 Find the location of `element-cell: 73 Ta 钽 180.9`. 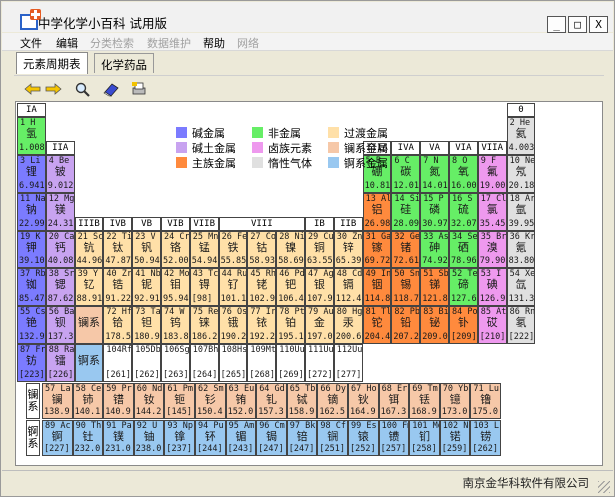

element-cell: 73 Ta 钽 180.9 is located at coordinates (146, 325).